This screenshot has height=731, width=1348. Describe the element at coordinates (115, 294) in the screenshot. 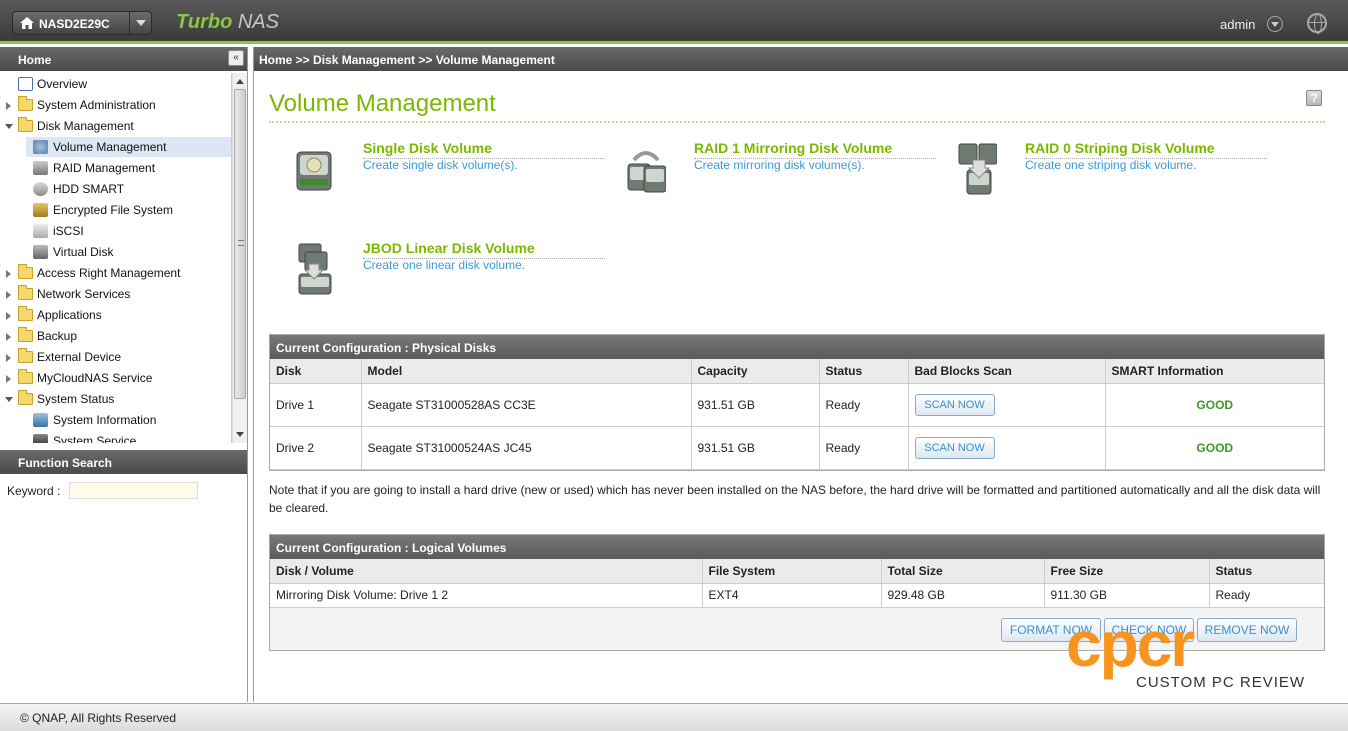

I see `sidebar-item-network-services: Network Services` at that location.